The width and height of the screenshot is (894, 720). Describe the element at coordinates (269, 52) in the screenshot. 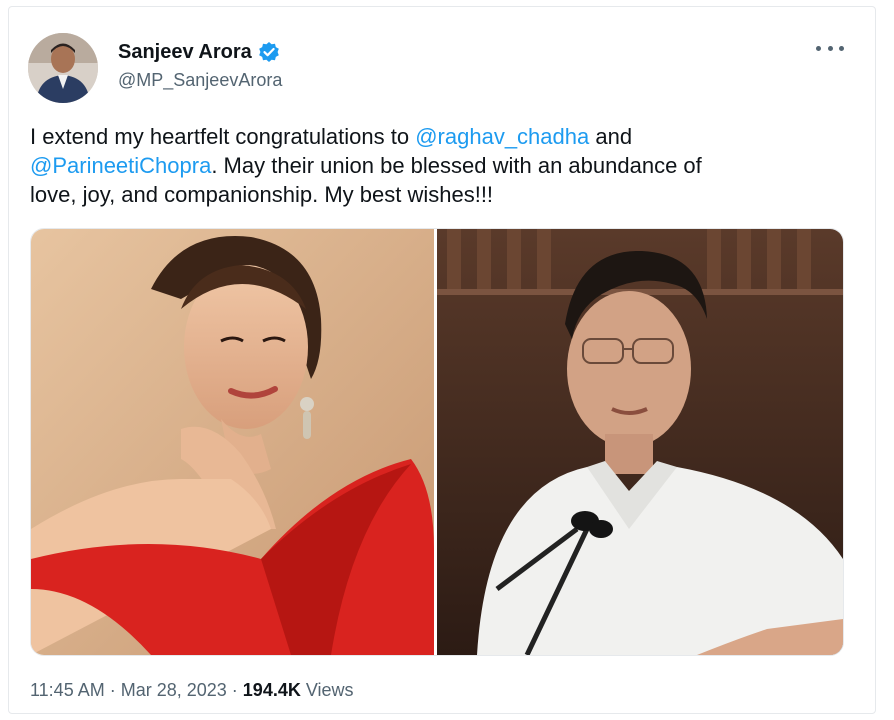

I see `verified-badge-icon` at that location.